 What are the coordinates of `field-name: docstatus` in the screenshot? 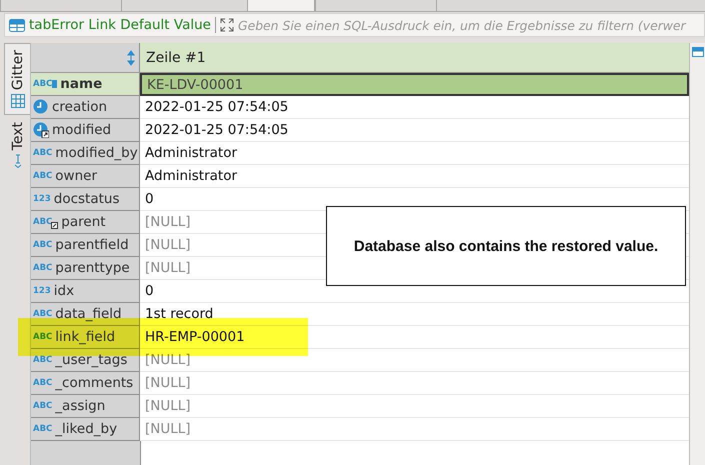 It's located at (87, 199).